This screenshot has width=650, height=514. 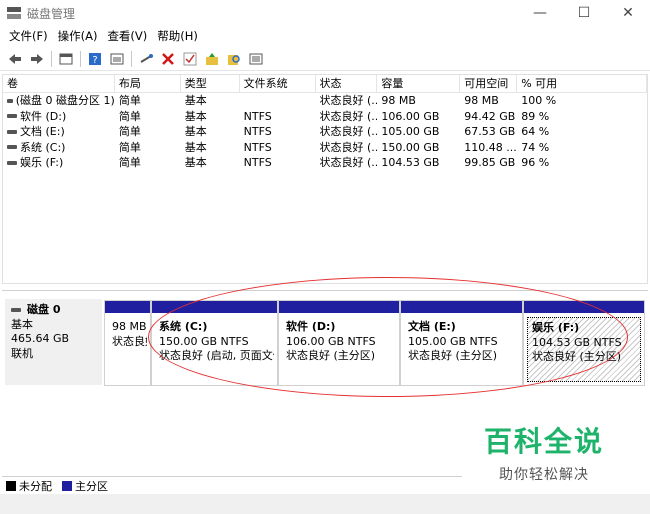 I want to click on cell-percent-free: 74 %, so click(x=535, y=147).